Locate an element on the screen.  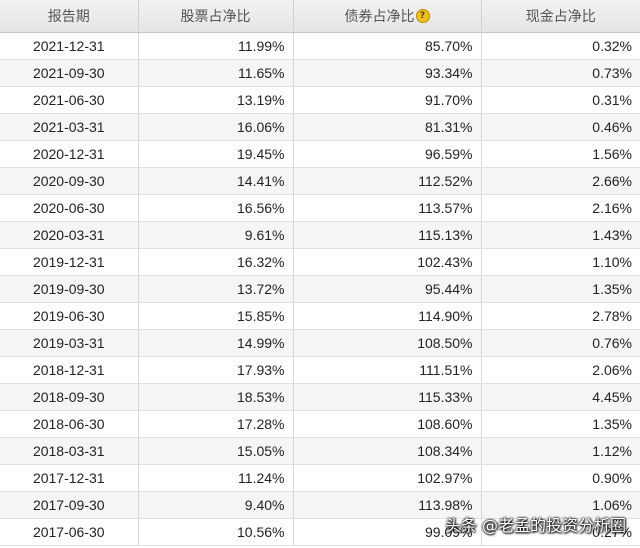
cell-report-period: 2020-06-30 is located at coordinates (69, 208).